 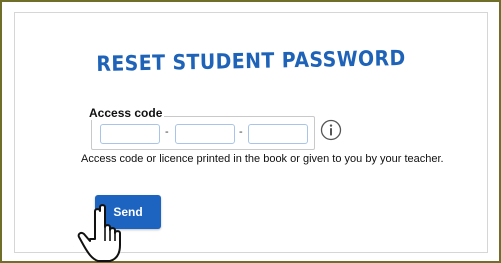 What do you see at coordinates (126, 113) in the screenshot?
I see `access-code-label: Access code` at bounding box center [126, 113].